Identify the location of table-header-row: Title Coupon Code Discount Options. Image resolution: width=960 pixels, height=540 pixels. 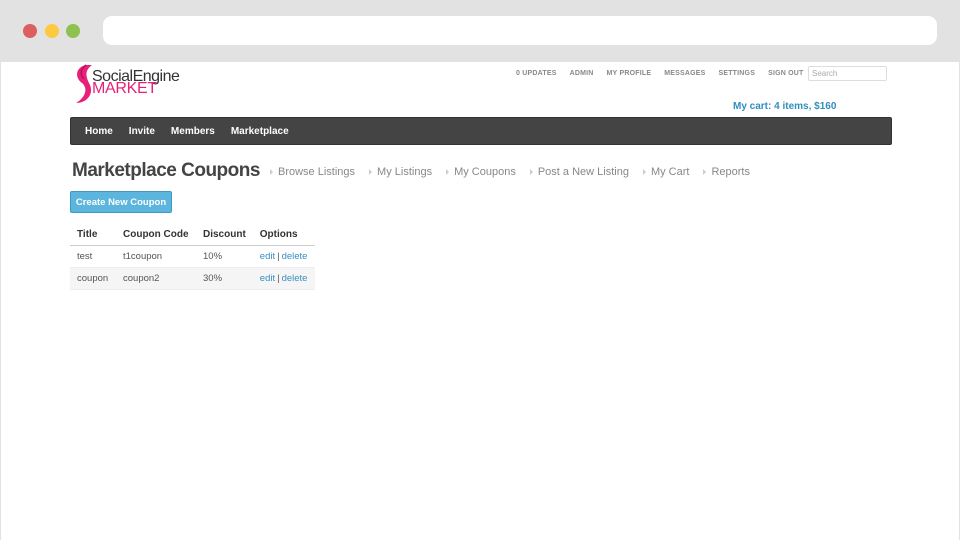
(192, 235).